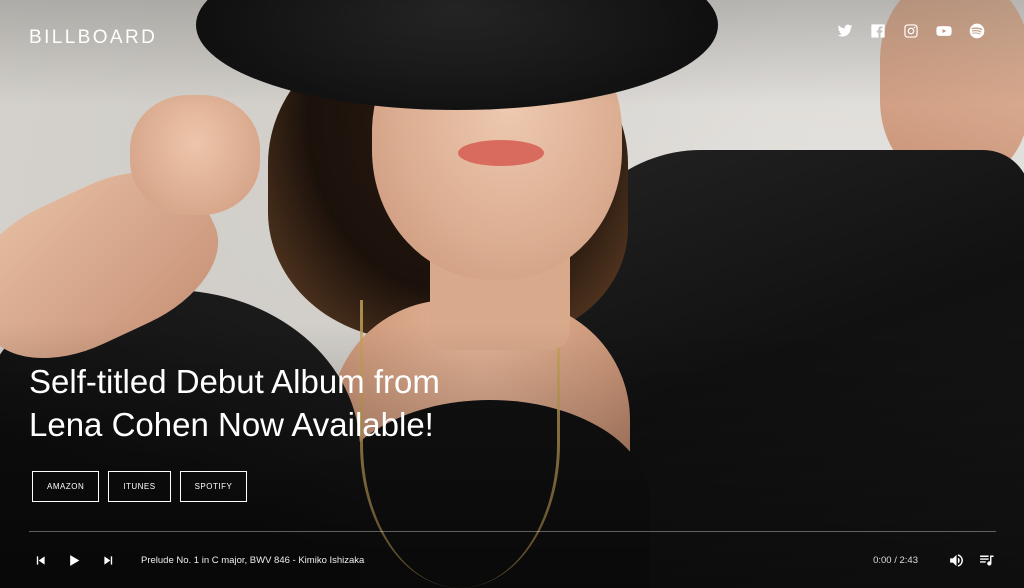  I want to click on playlist-icon, so click(986, 560).